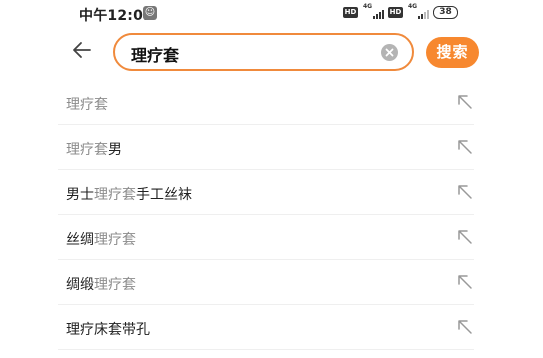 This screenshot has height=358, width=543. What do you see at coordinates (266, 192) in the screenshot?
I see `suggestion-item: 男士理疗套手工丝袜` at bounding box center [266, 192].